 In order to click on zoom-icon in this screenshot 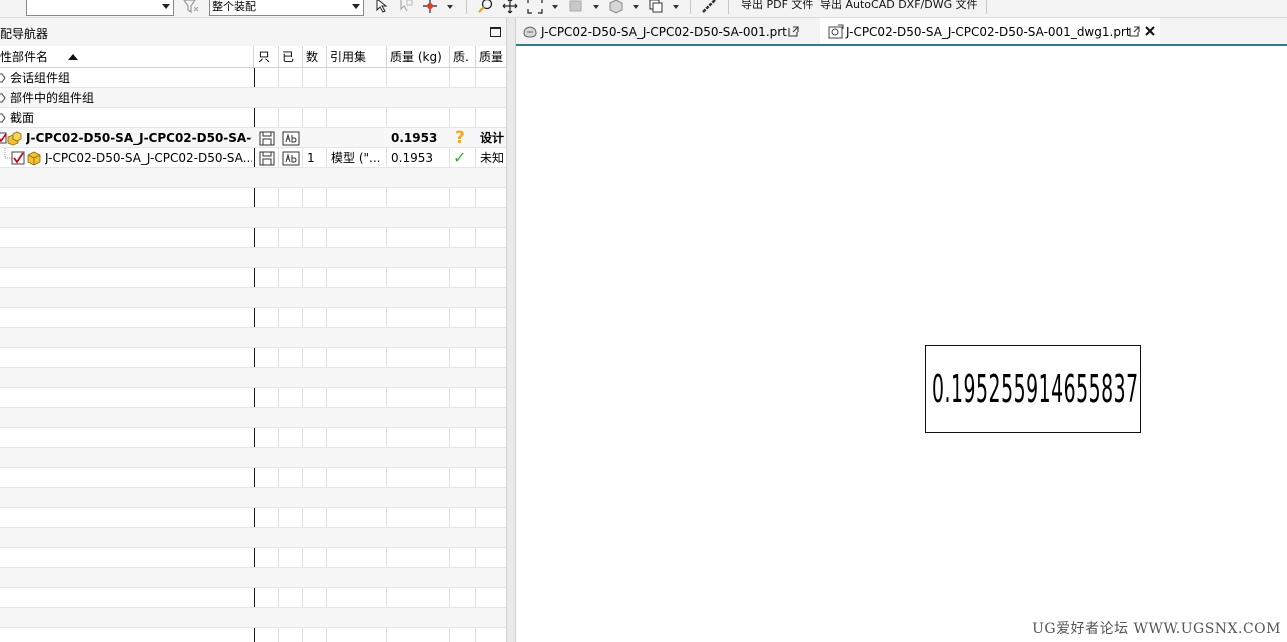, I will do `click(486, 7)`.